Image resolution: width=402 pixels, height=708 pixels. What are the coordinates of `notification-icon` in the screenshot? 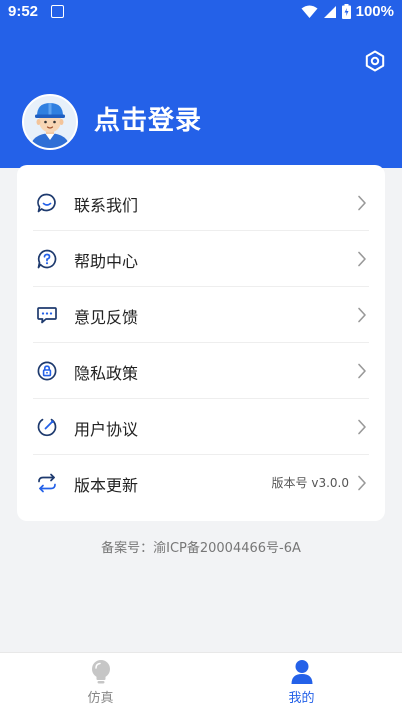 It's located at (57, 11).